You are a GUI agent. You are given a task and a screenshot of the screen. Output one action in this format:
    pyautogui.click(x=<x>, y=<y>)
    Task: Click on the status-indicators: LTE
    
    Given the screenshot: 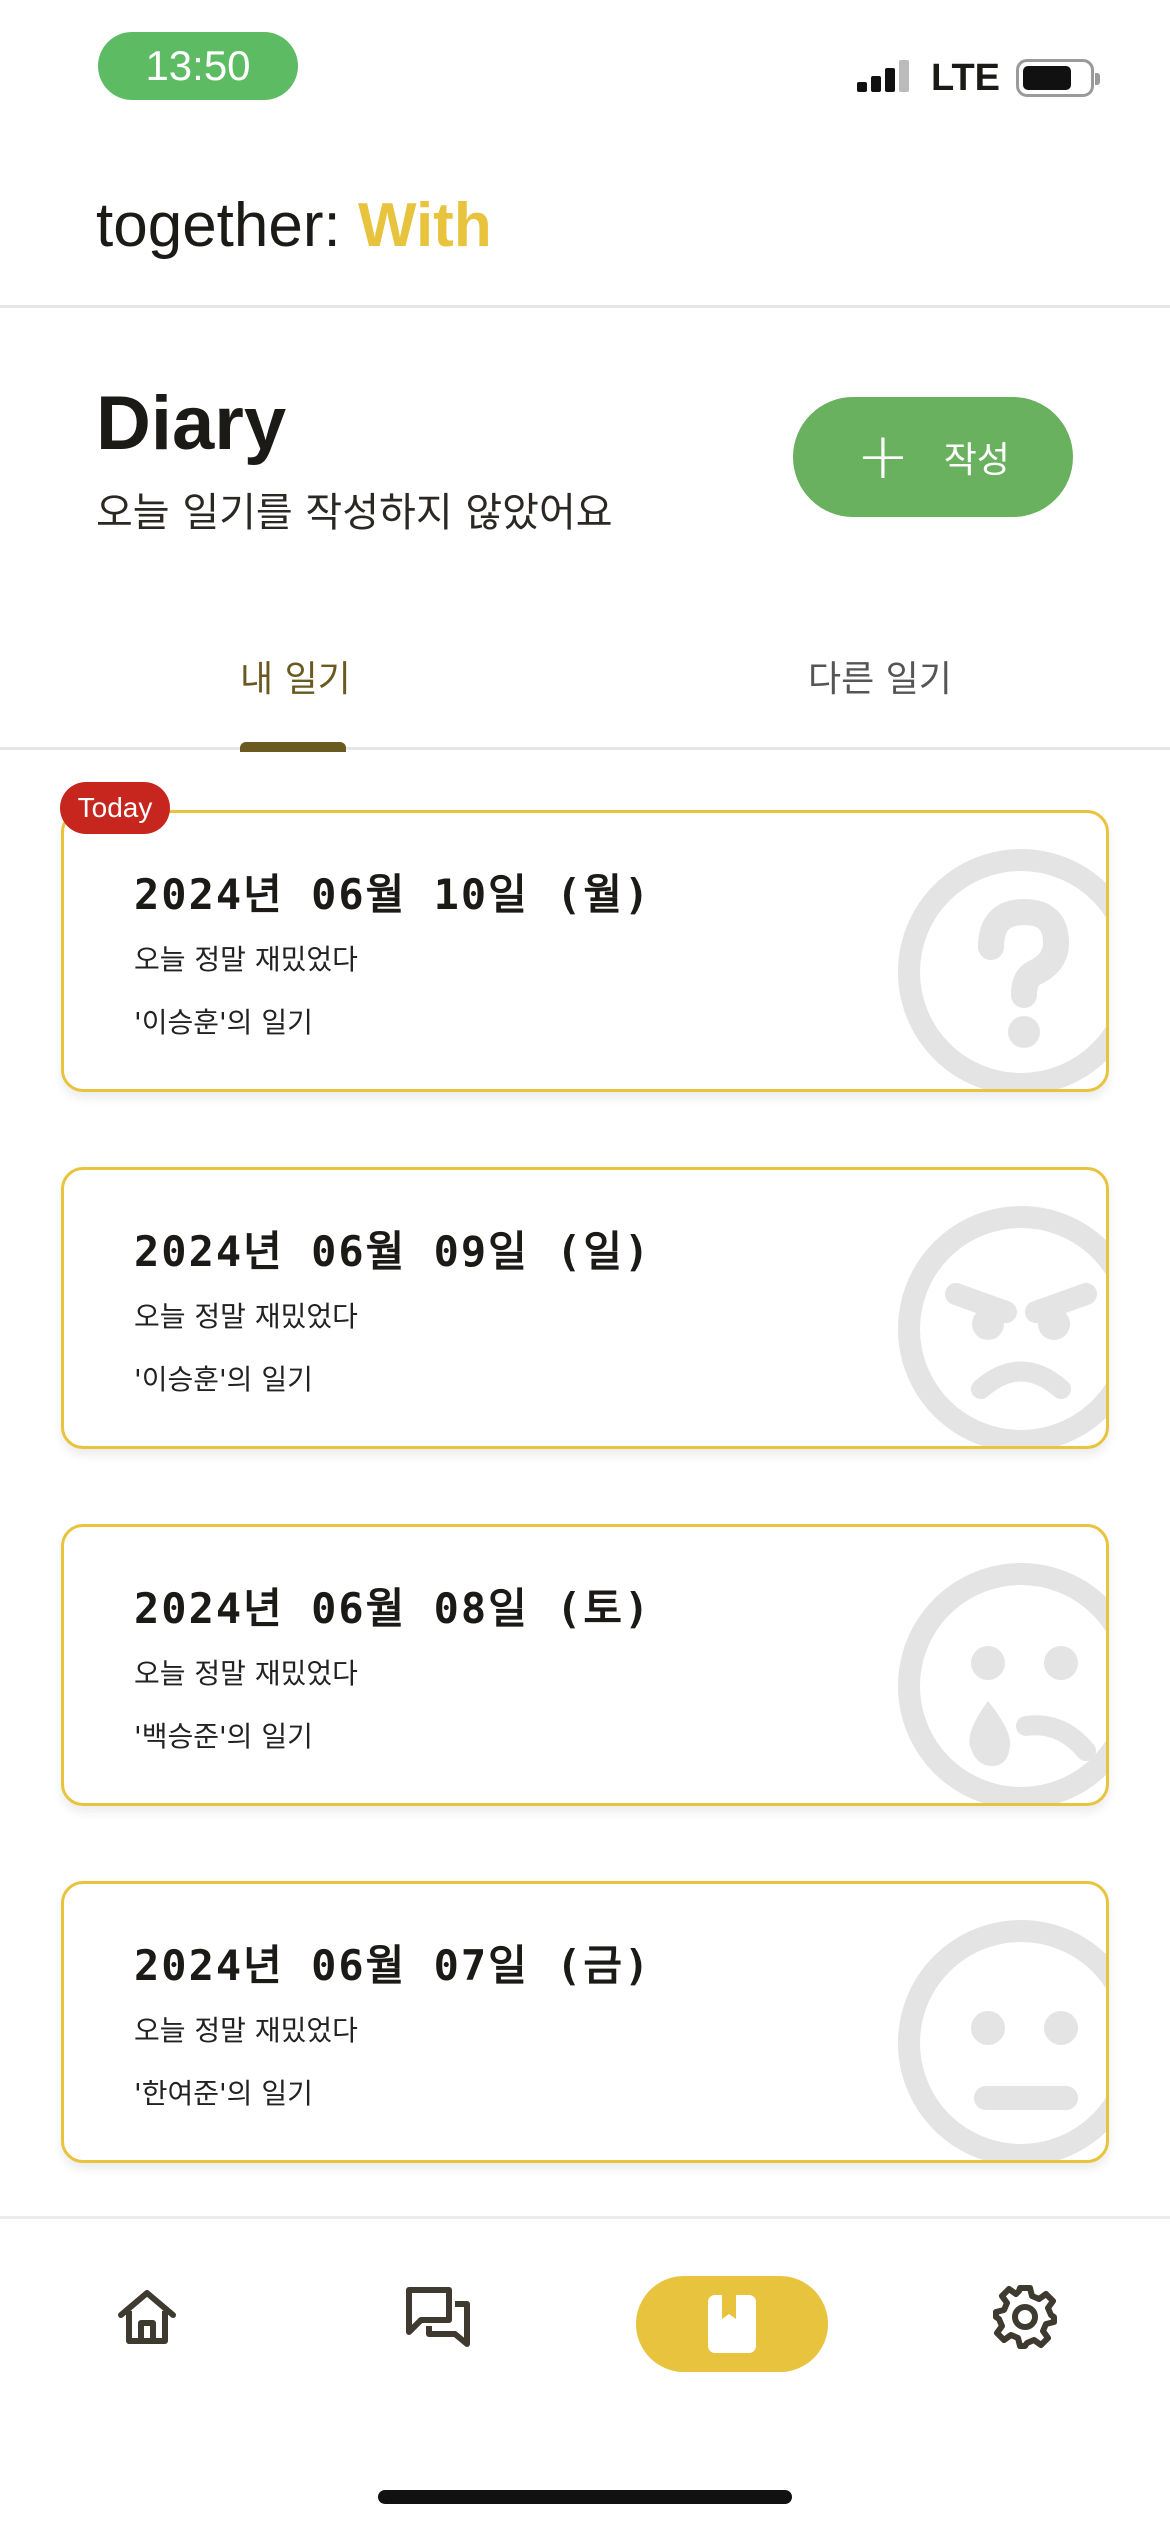 What is the action you would take?
    pyautogui.click(x=977, y=78)
    